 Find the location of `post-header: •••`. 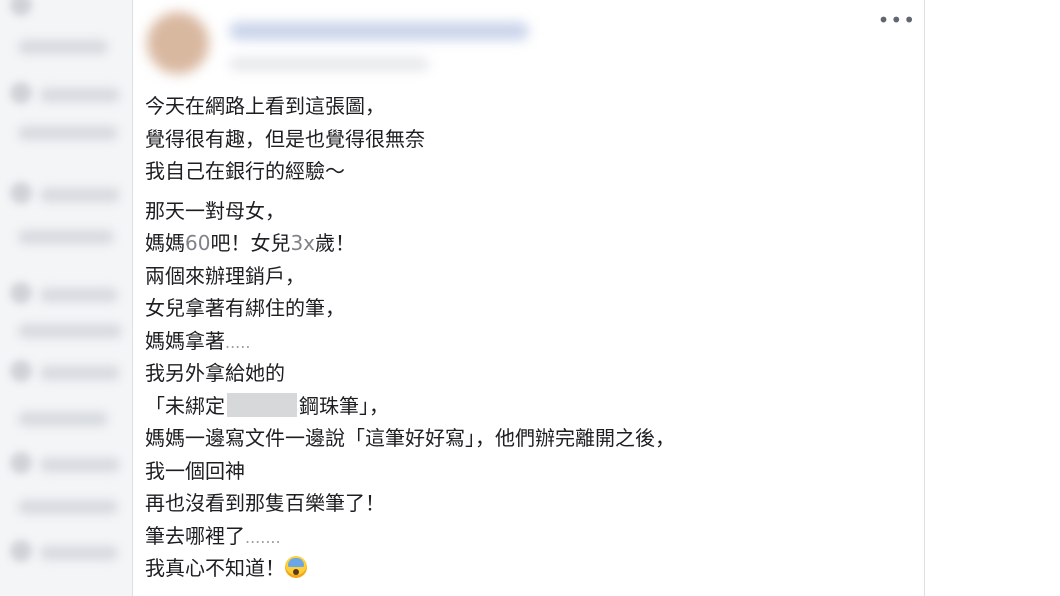

post-header: ••• is located at coordinates (528, 45).